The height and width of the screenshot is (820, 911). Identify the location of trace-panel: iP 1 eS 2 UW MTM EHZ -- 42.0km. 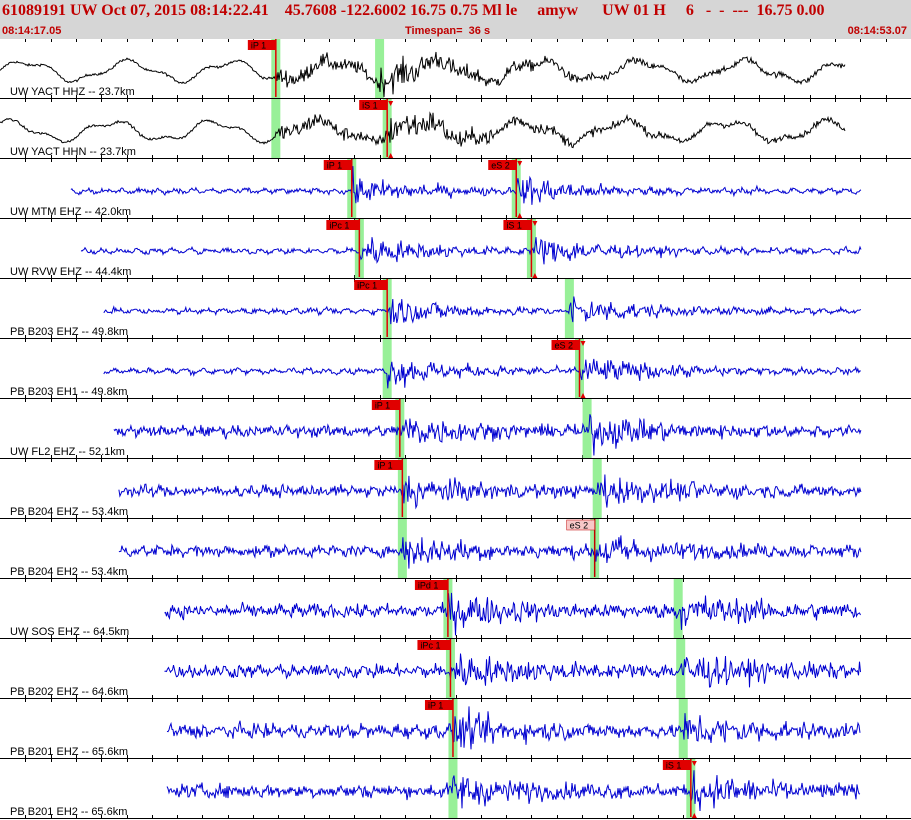
(455, 189).